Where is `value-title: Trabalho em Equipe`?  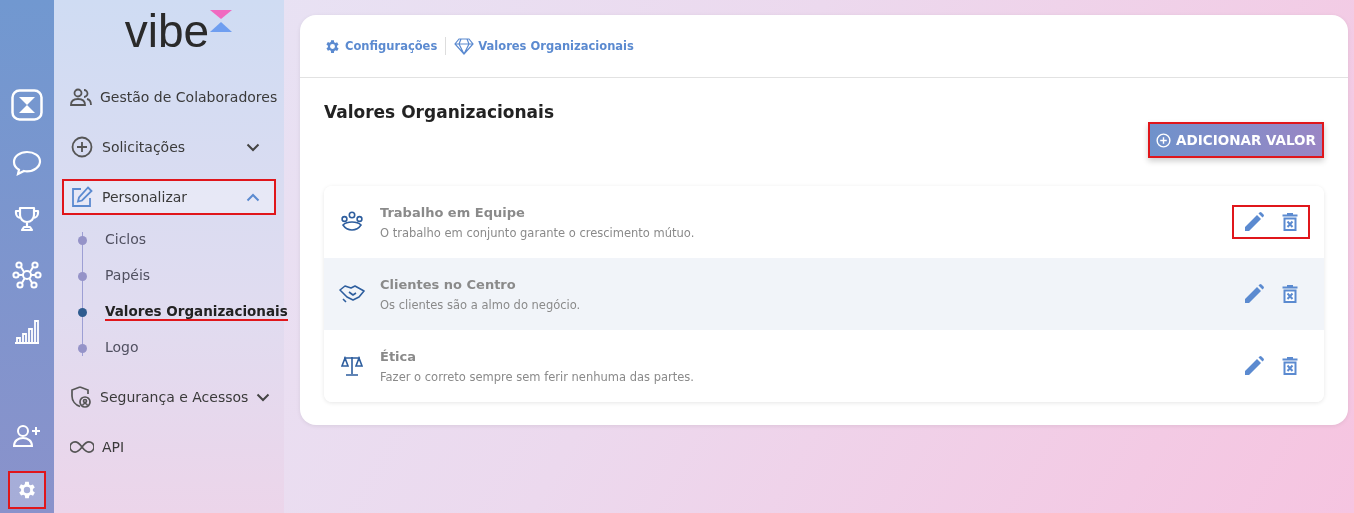
value-title: Trabalho em Equipe is located at coordinates (453, 212).